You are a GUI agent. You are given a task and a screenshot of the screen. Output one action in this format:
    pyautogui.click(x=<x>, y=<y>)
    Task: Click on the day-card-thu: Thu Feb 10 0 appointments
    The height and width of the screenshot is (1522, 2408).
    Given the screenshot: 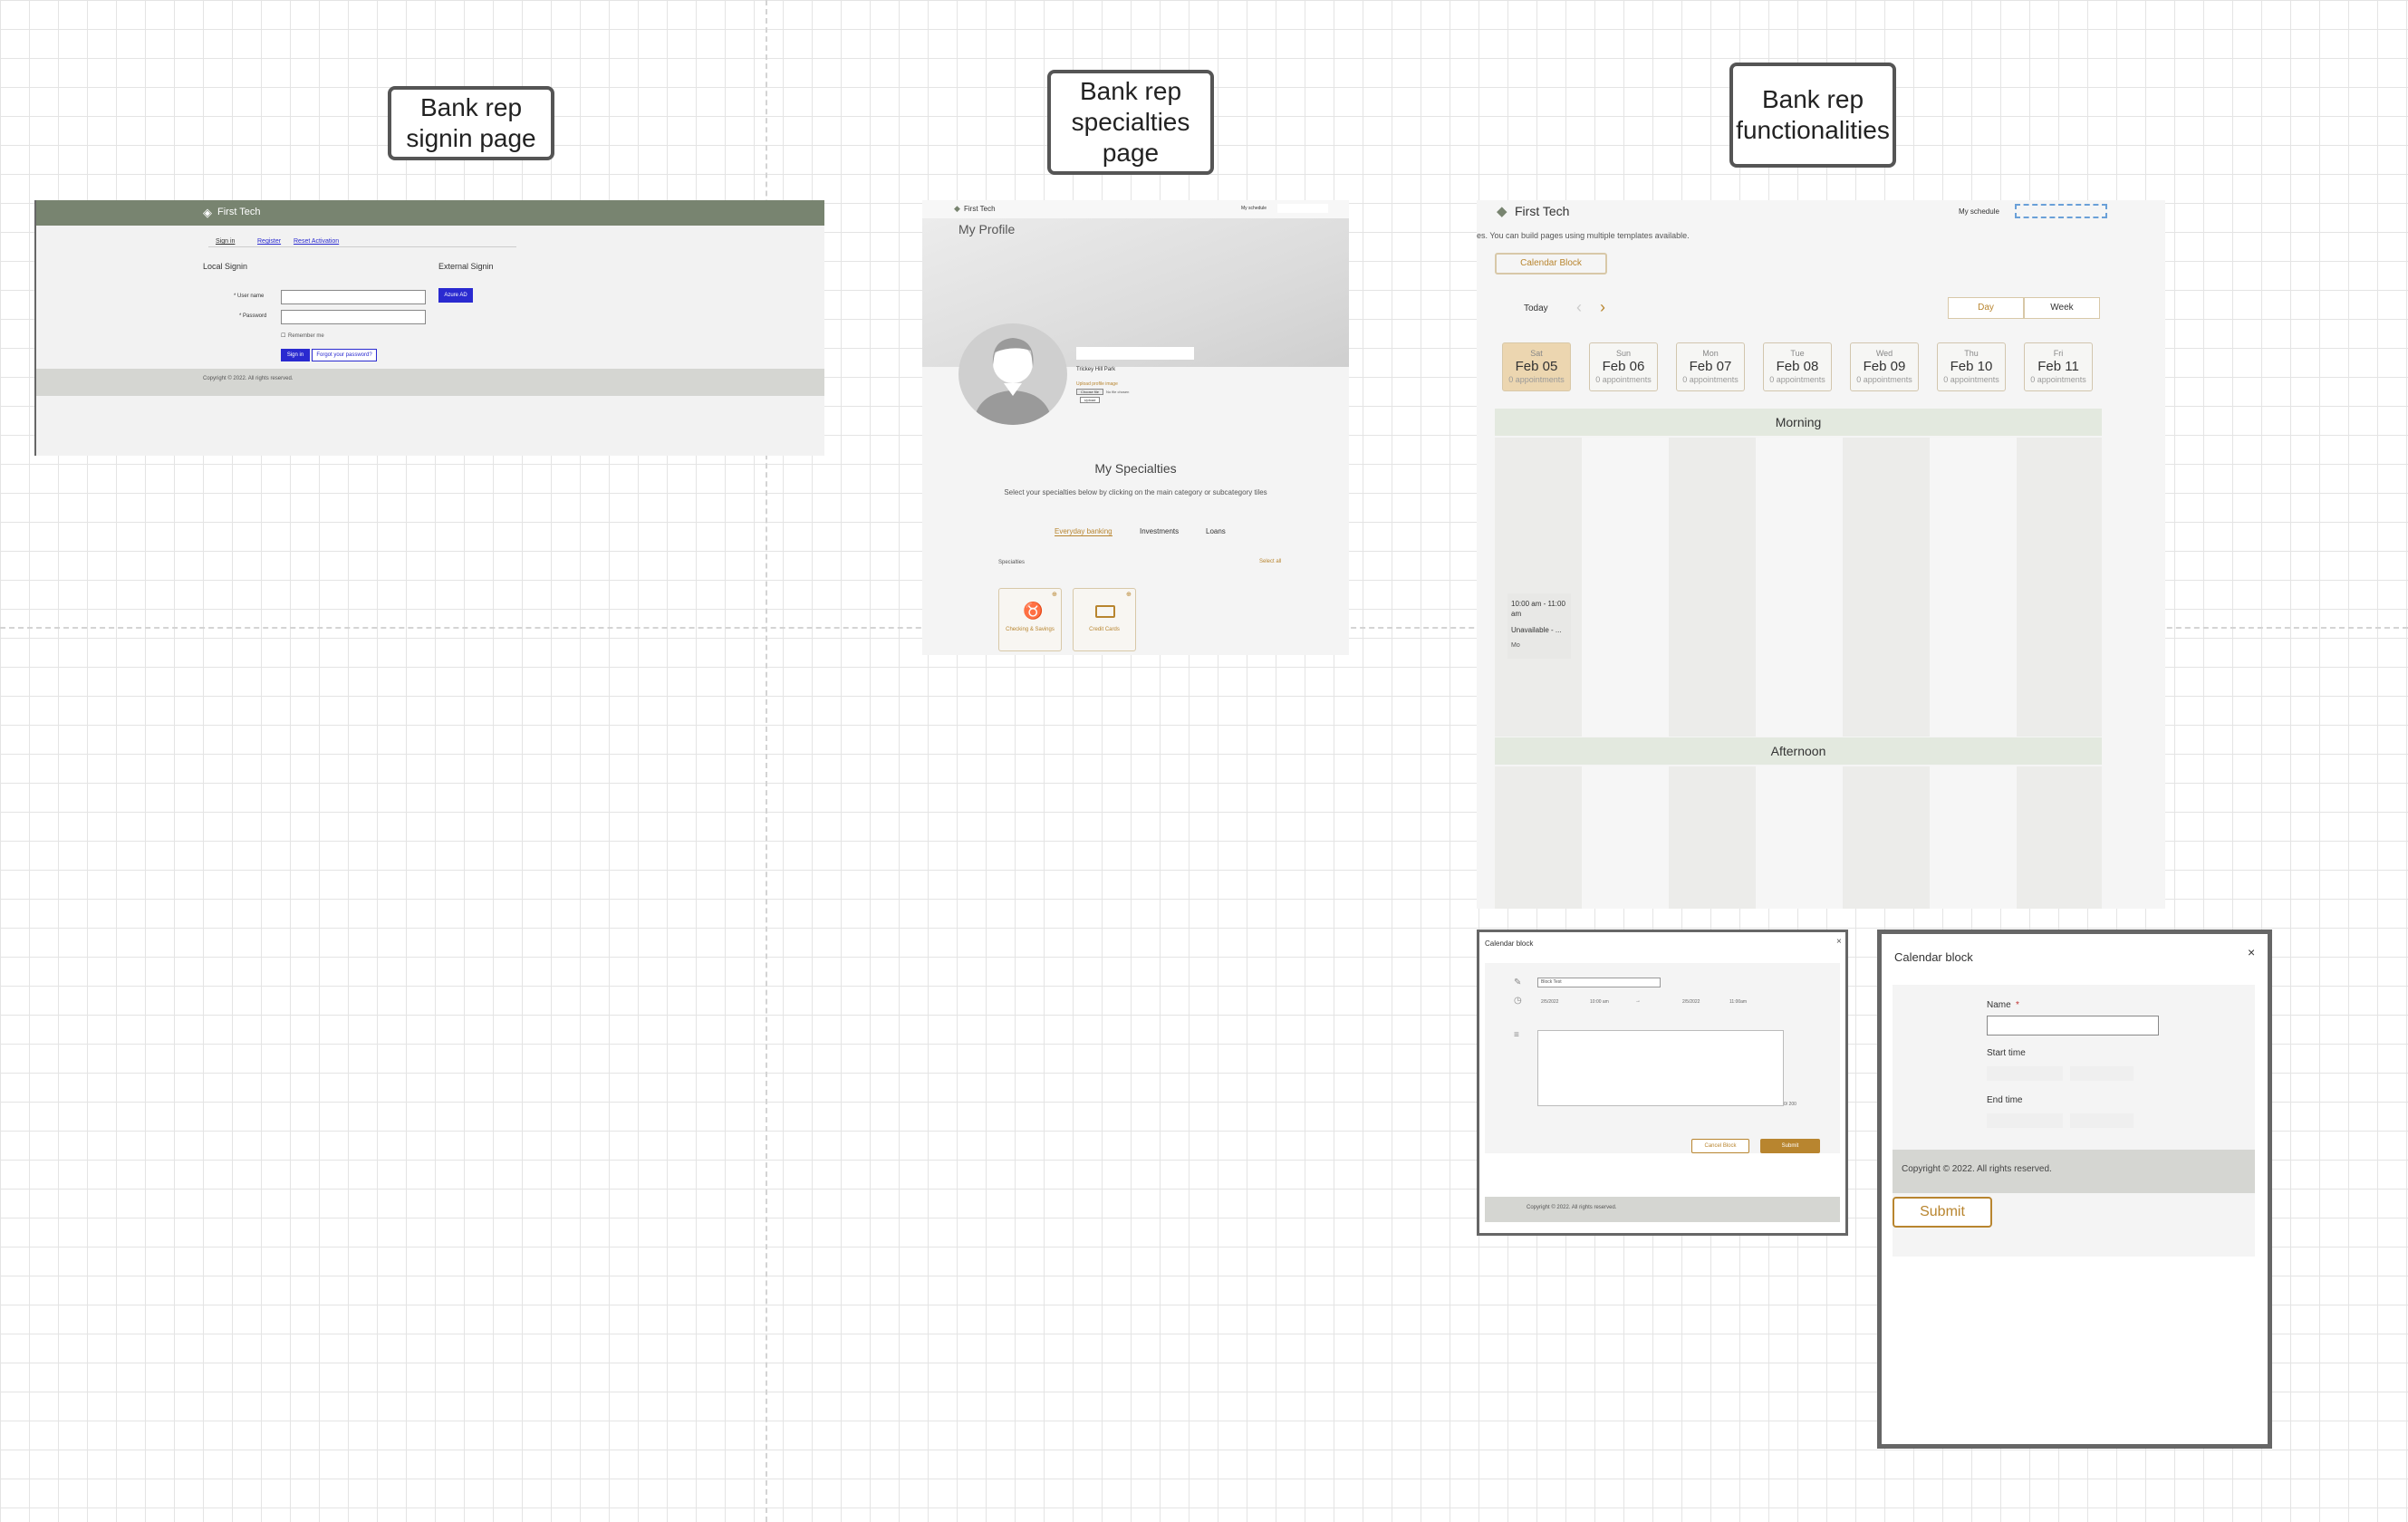 What is the action you would take?
    pyautogui.click(x=1971, y=366)
    